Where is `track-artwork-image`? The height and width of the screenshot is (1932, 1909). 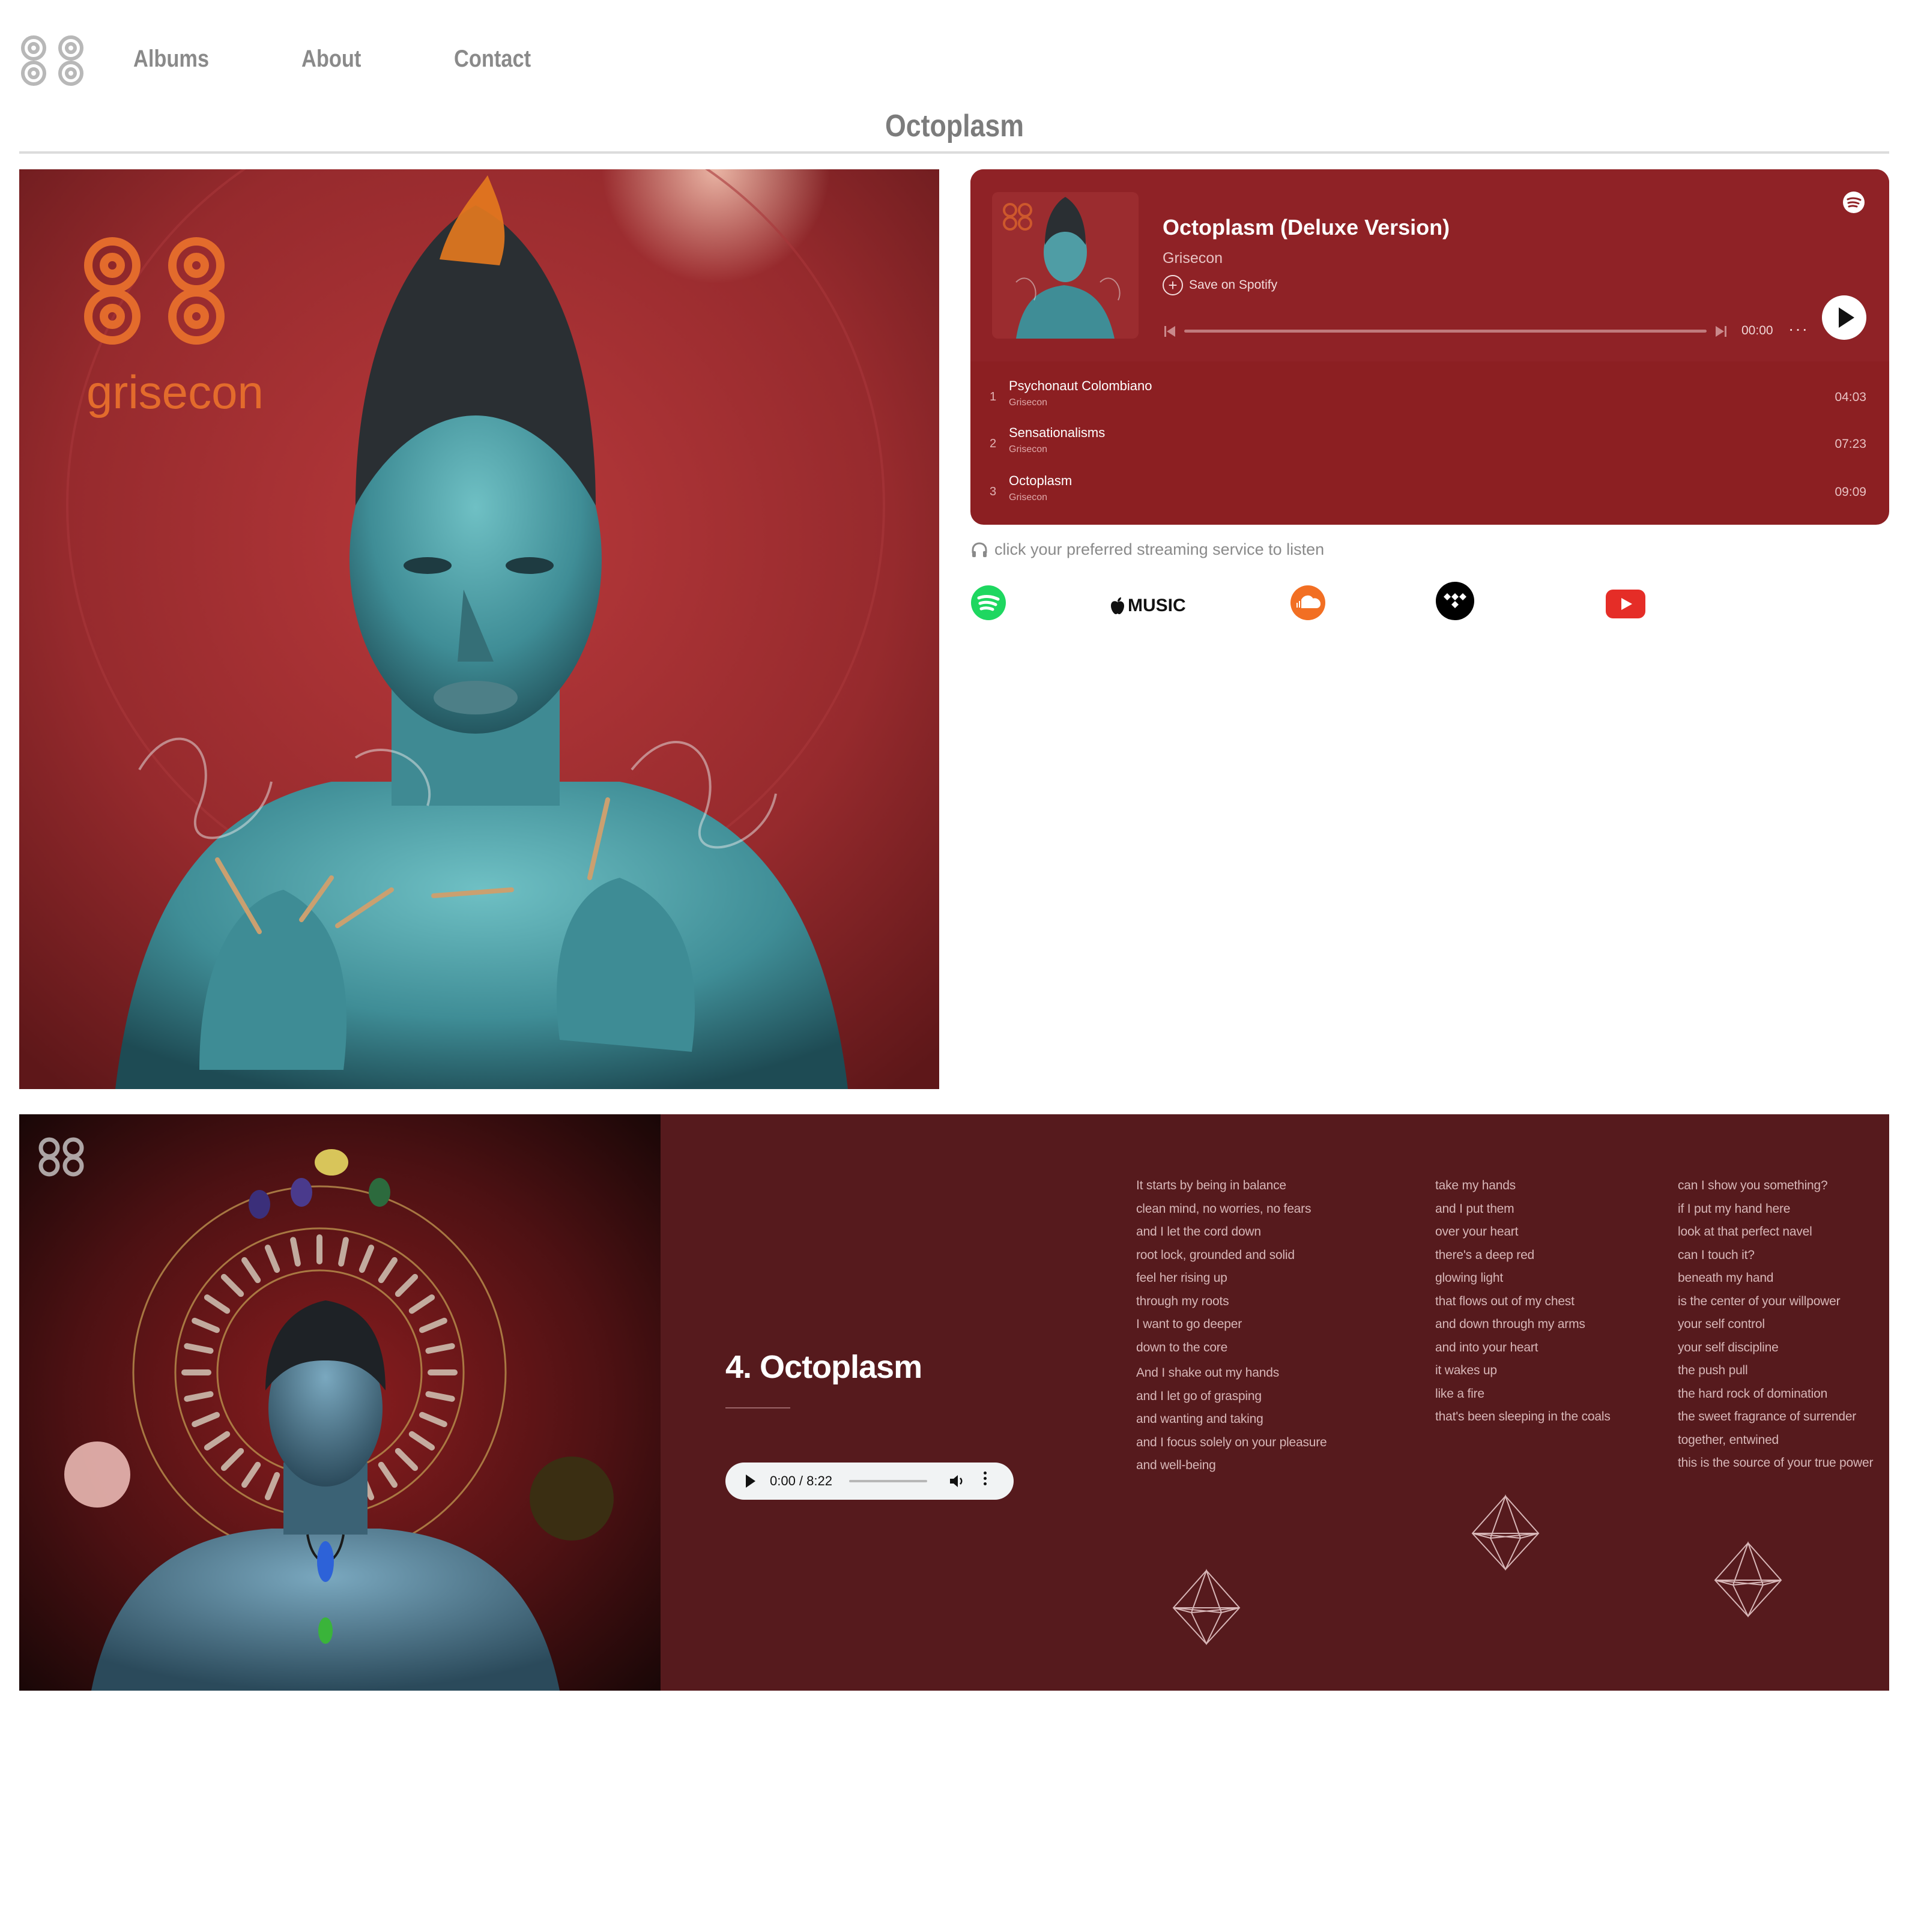
track-artwork-image is located at coordinates (340, 1402).